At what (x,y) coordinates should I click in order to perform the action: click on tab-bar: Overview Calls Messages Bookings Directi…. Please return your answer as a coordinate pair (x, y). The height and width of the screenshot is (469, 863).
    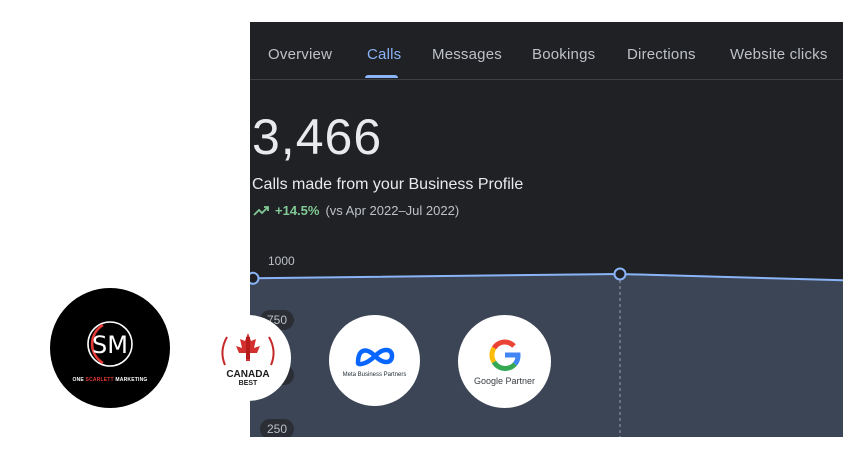
    Looking at the image, I should click on (546, 51).